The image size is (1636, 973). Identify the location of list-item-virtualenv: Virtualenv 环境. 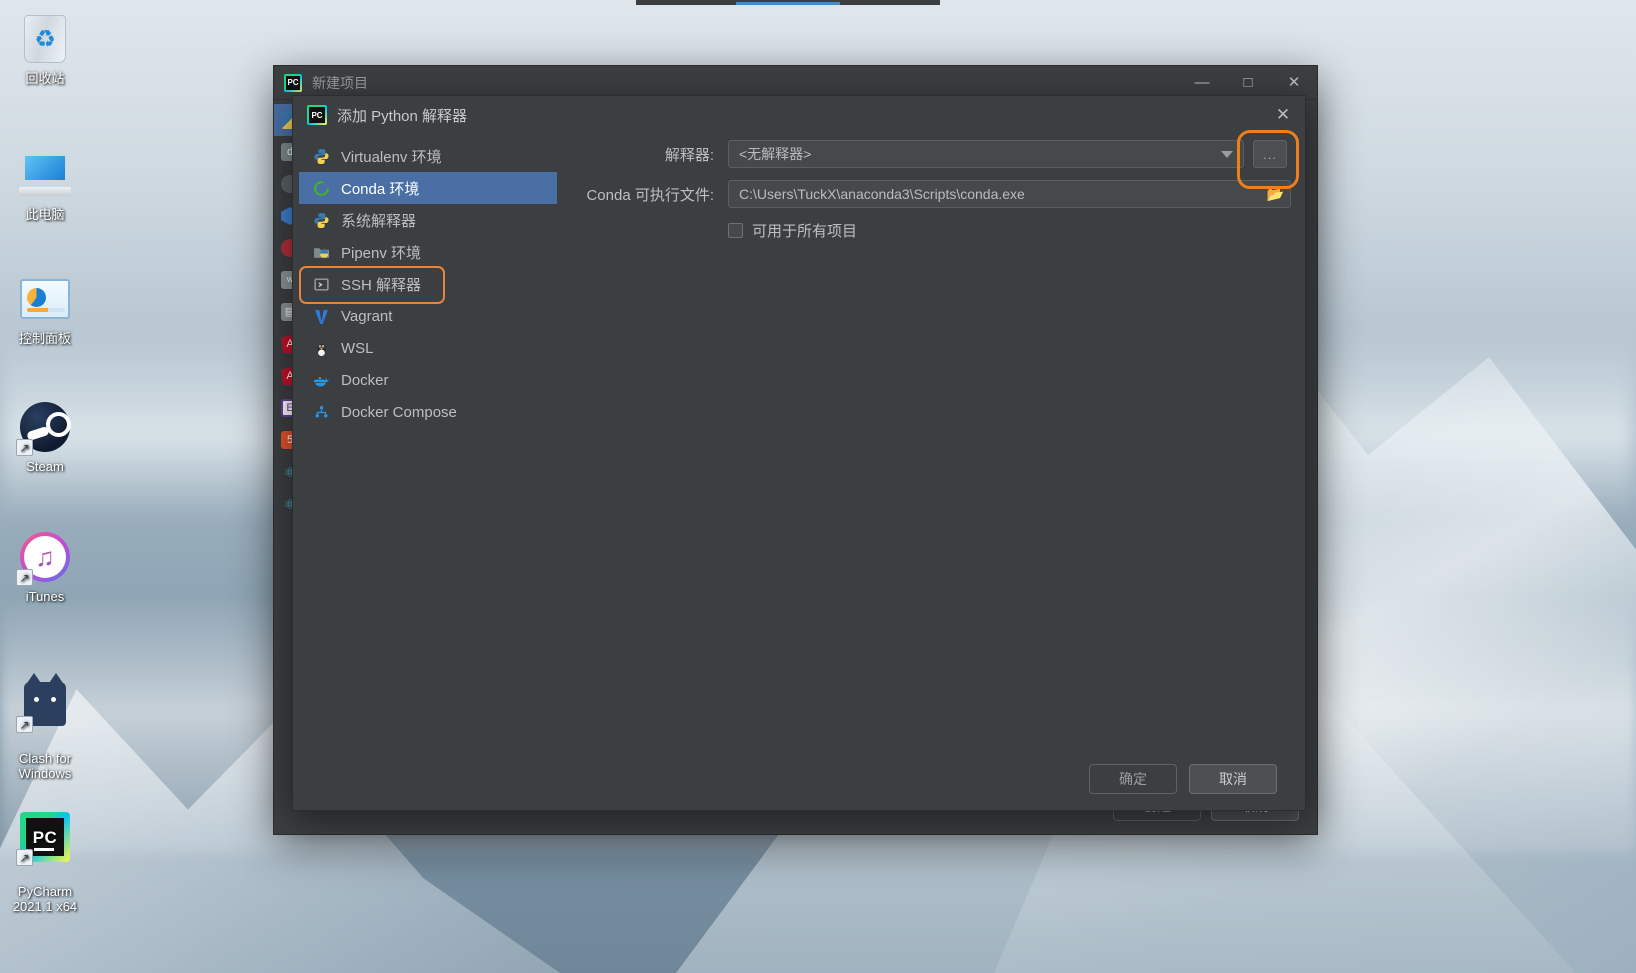
(428, 156).